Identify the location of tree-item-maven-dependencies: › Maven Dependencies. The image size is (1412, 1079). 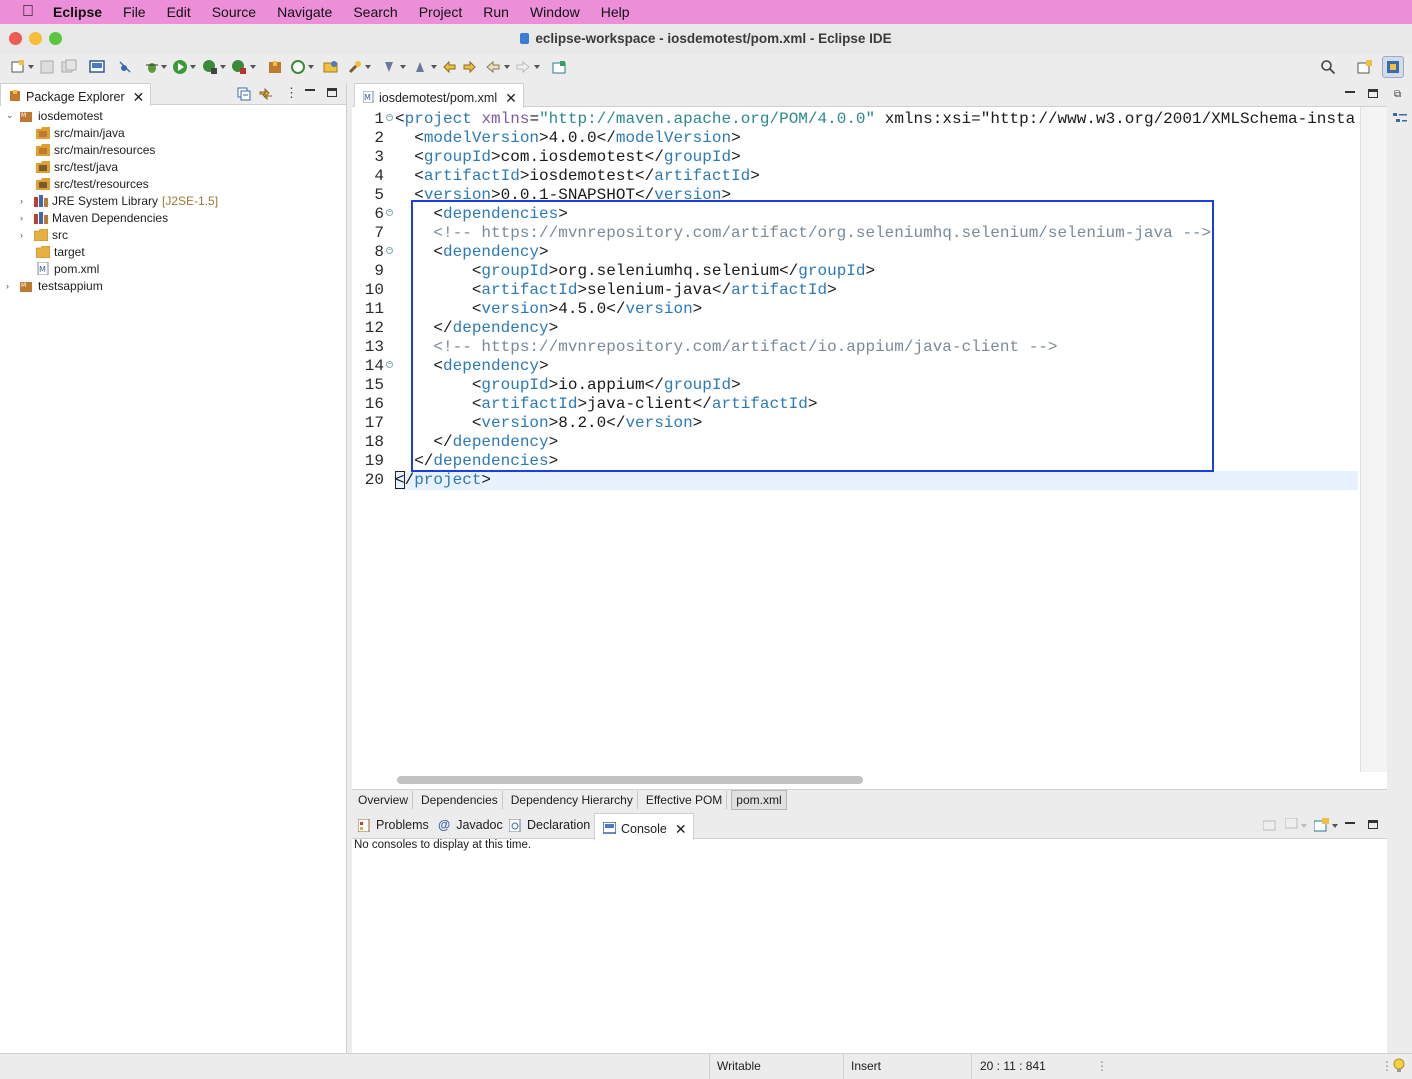
(94, 217).